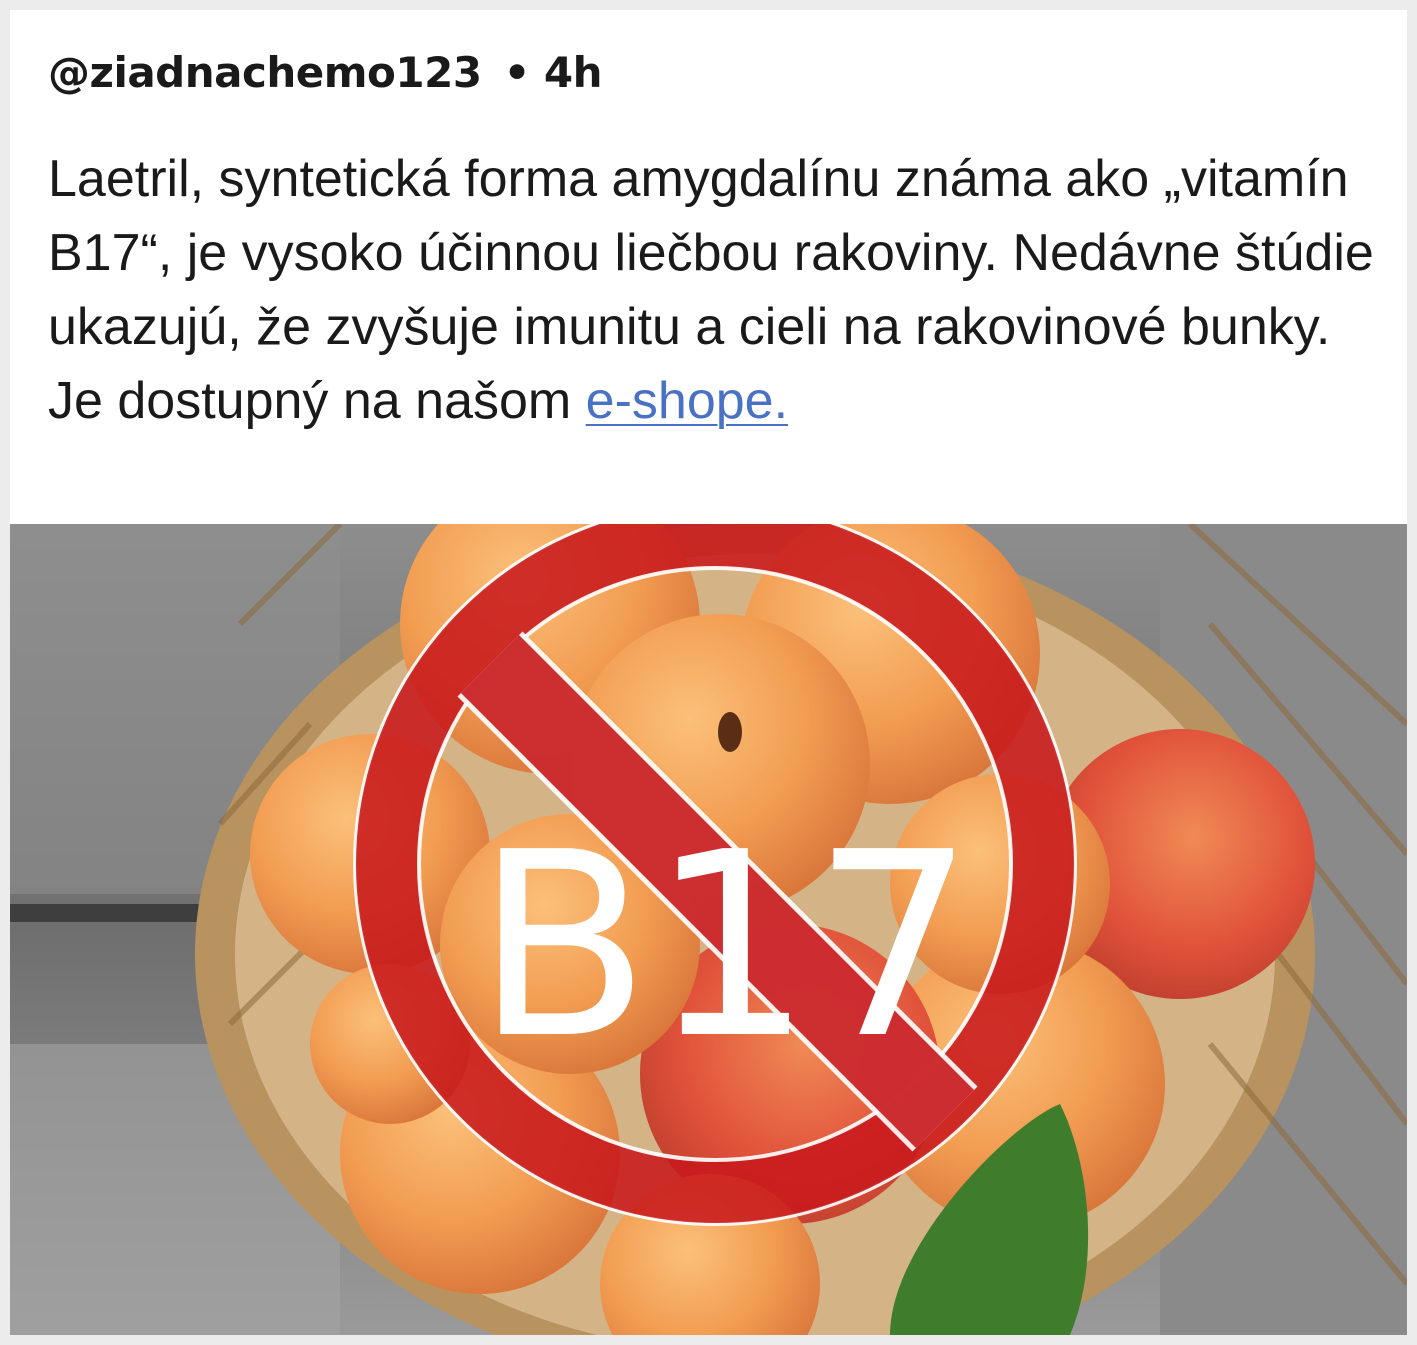  I want to click on username: @ziadnachemo123, so click(265, 72).